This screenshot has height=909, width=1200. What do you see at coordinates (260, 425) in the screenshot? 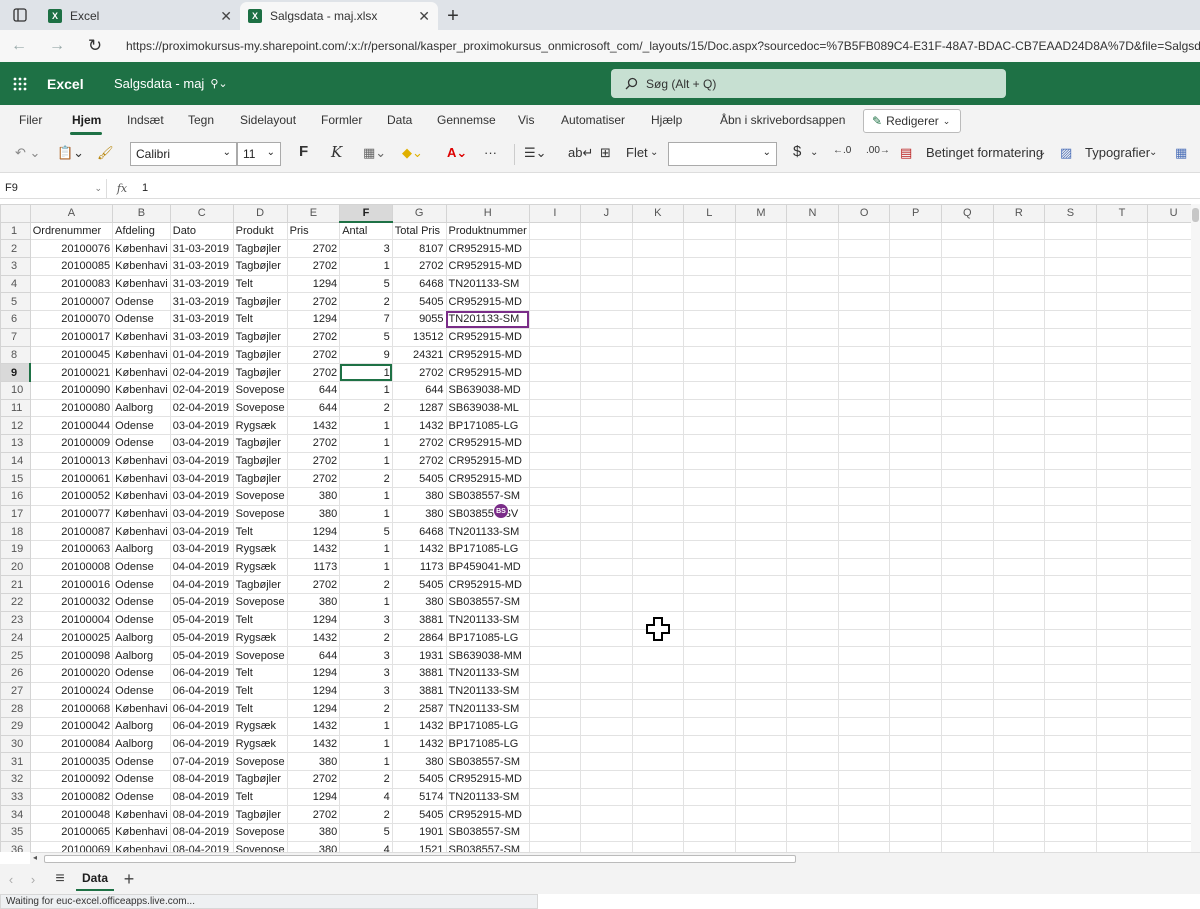
I see `data-cell: Rygsæk` at bounding box center [260, 425].